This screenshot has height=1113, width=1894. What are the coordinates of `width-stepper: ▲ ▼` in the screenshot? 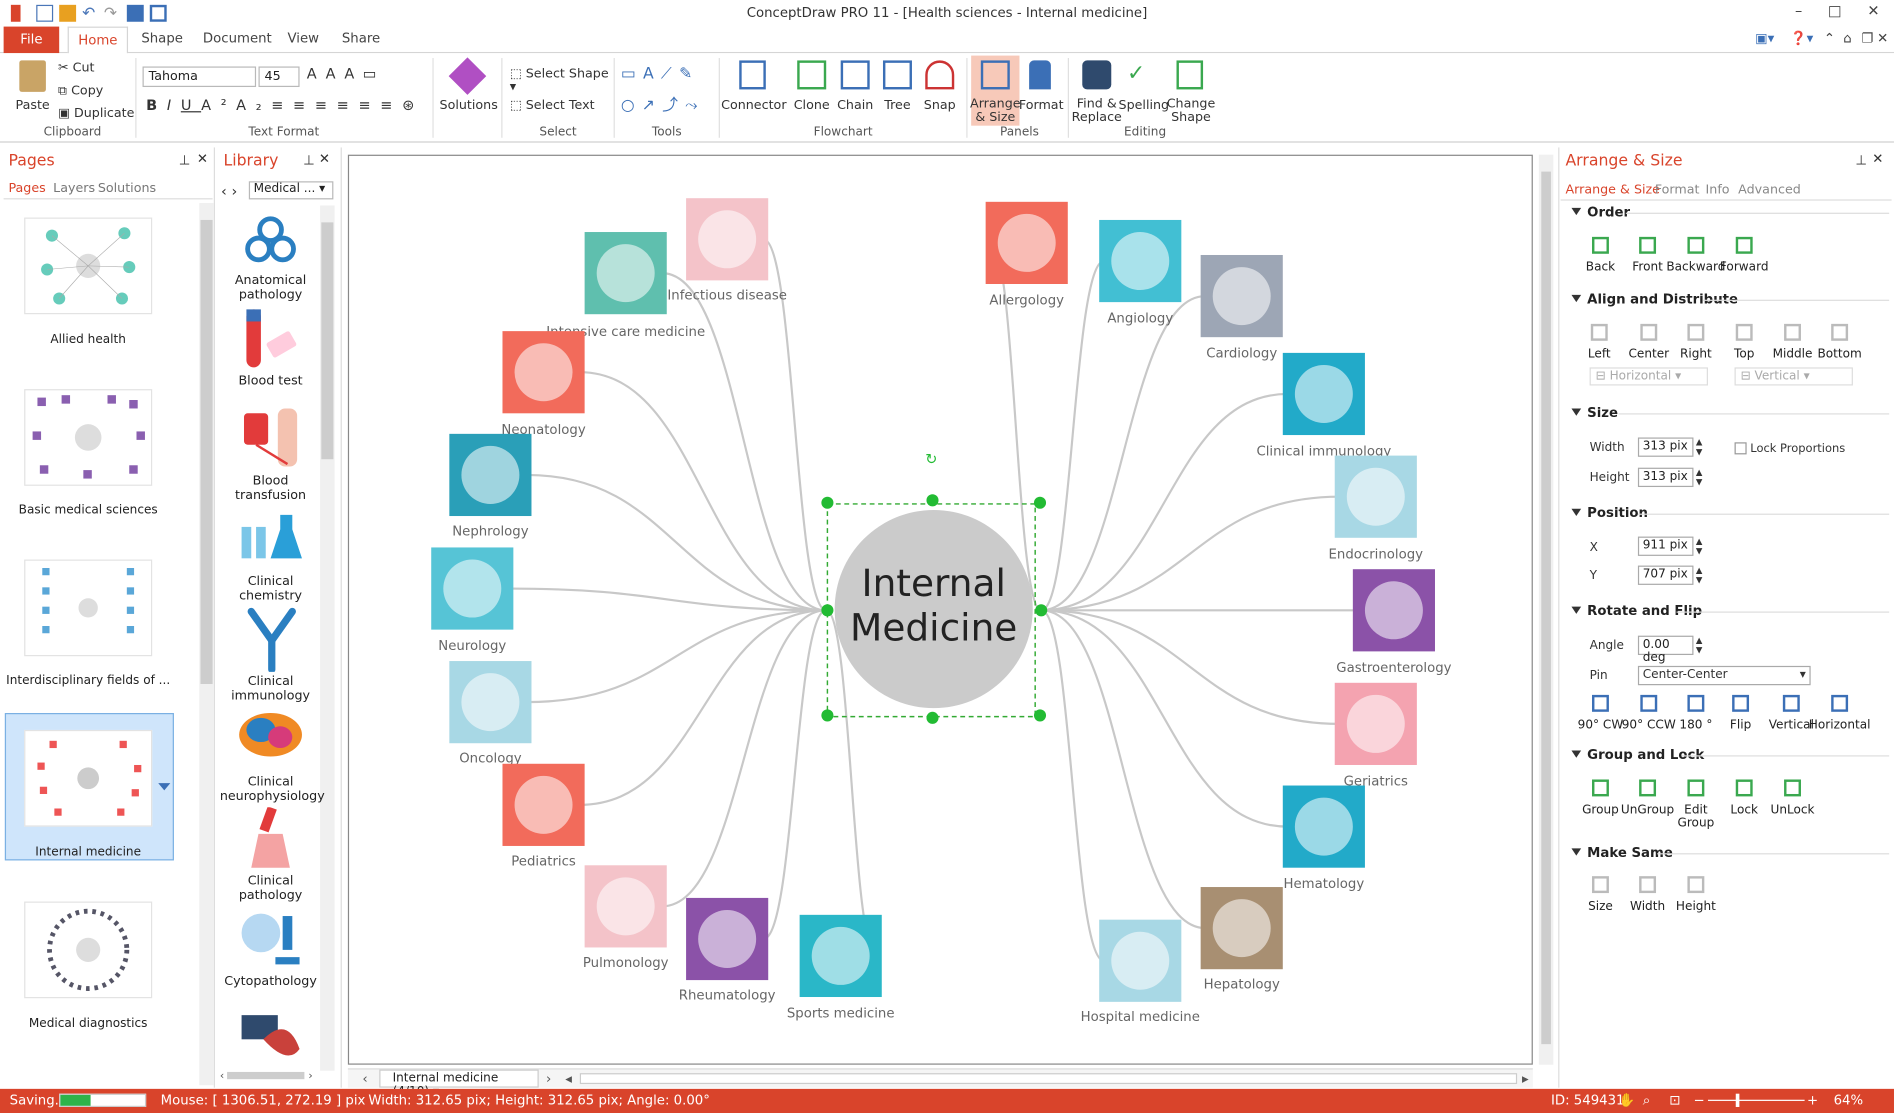 It's located at (1699, 446).